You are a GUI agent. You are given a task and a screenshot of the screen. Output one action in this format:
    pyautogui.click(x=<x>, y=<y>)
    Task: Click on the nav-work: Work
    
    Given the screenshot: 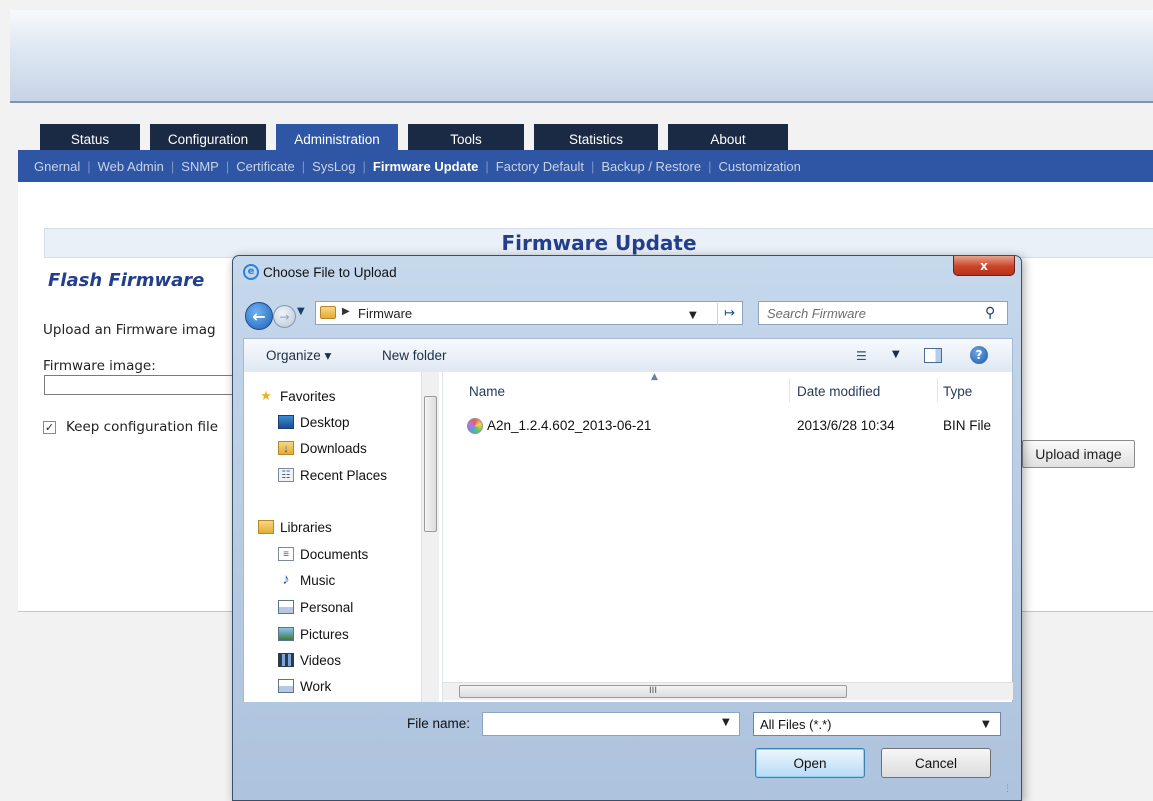 What is the action you would take?
    pyautogui.click(x=304, y=686)
    